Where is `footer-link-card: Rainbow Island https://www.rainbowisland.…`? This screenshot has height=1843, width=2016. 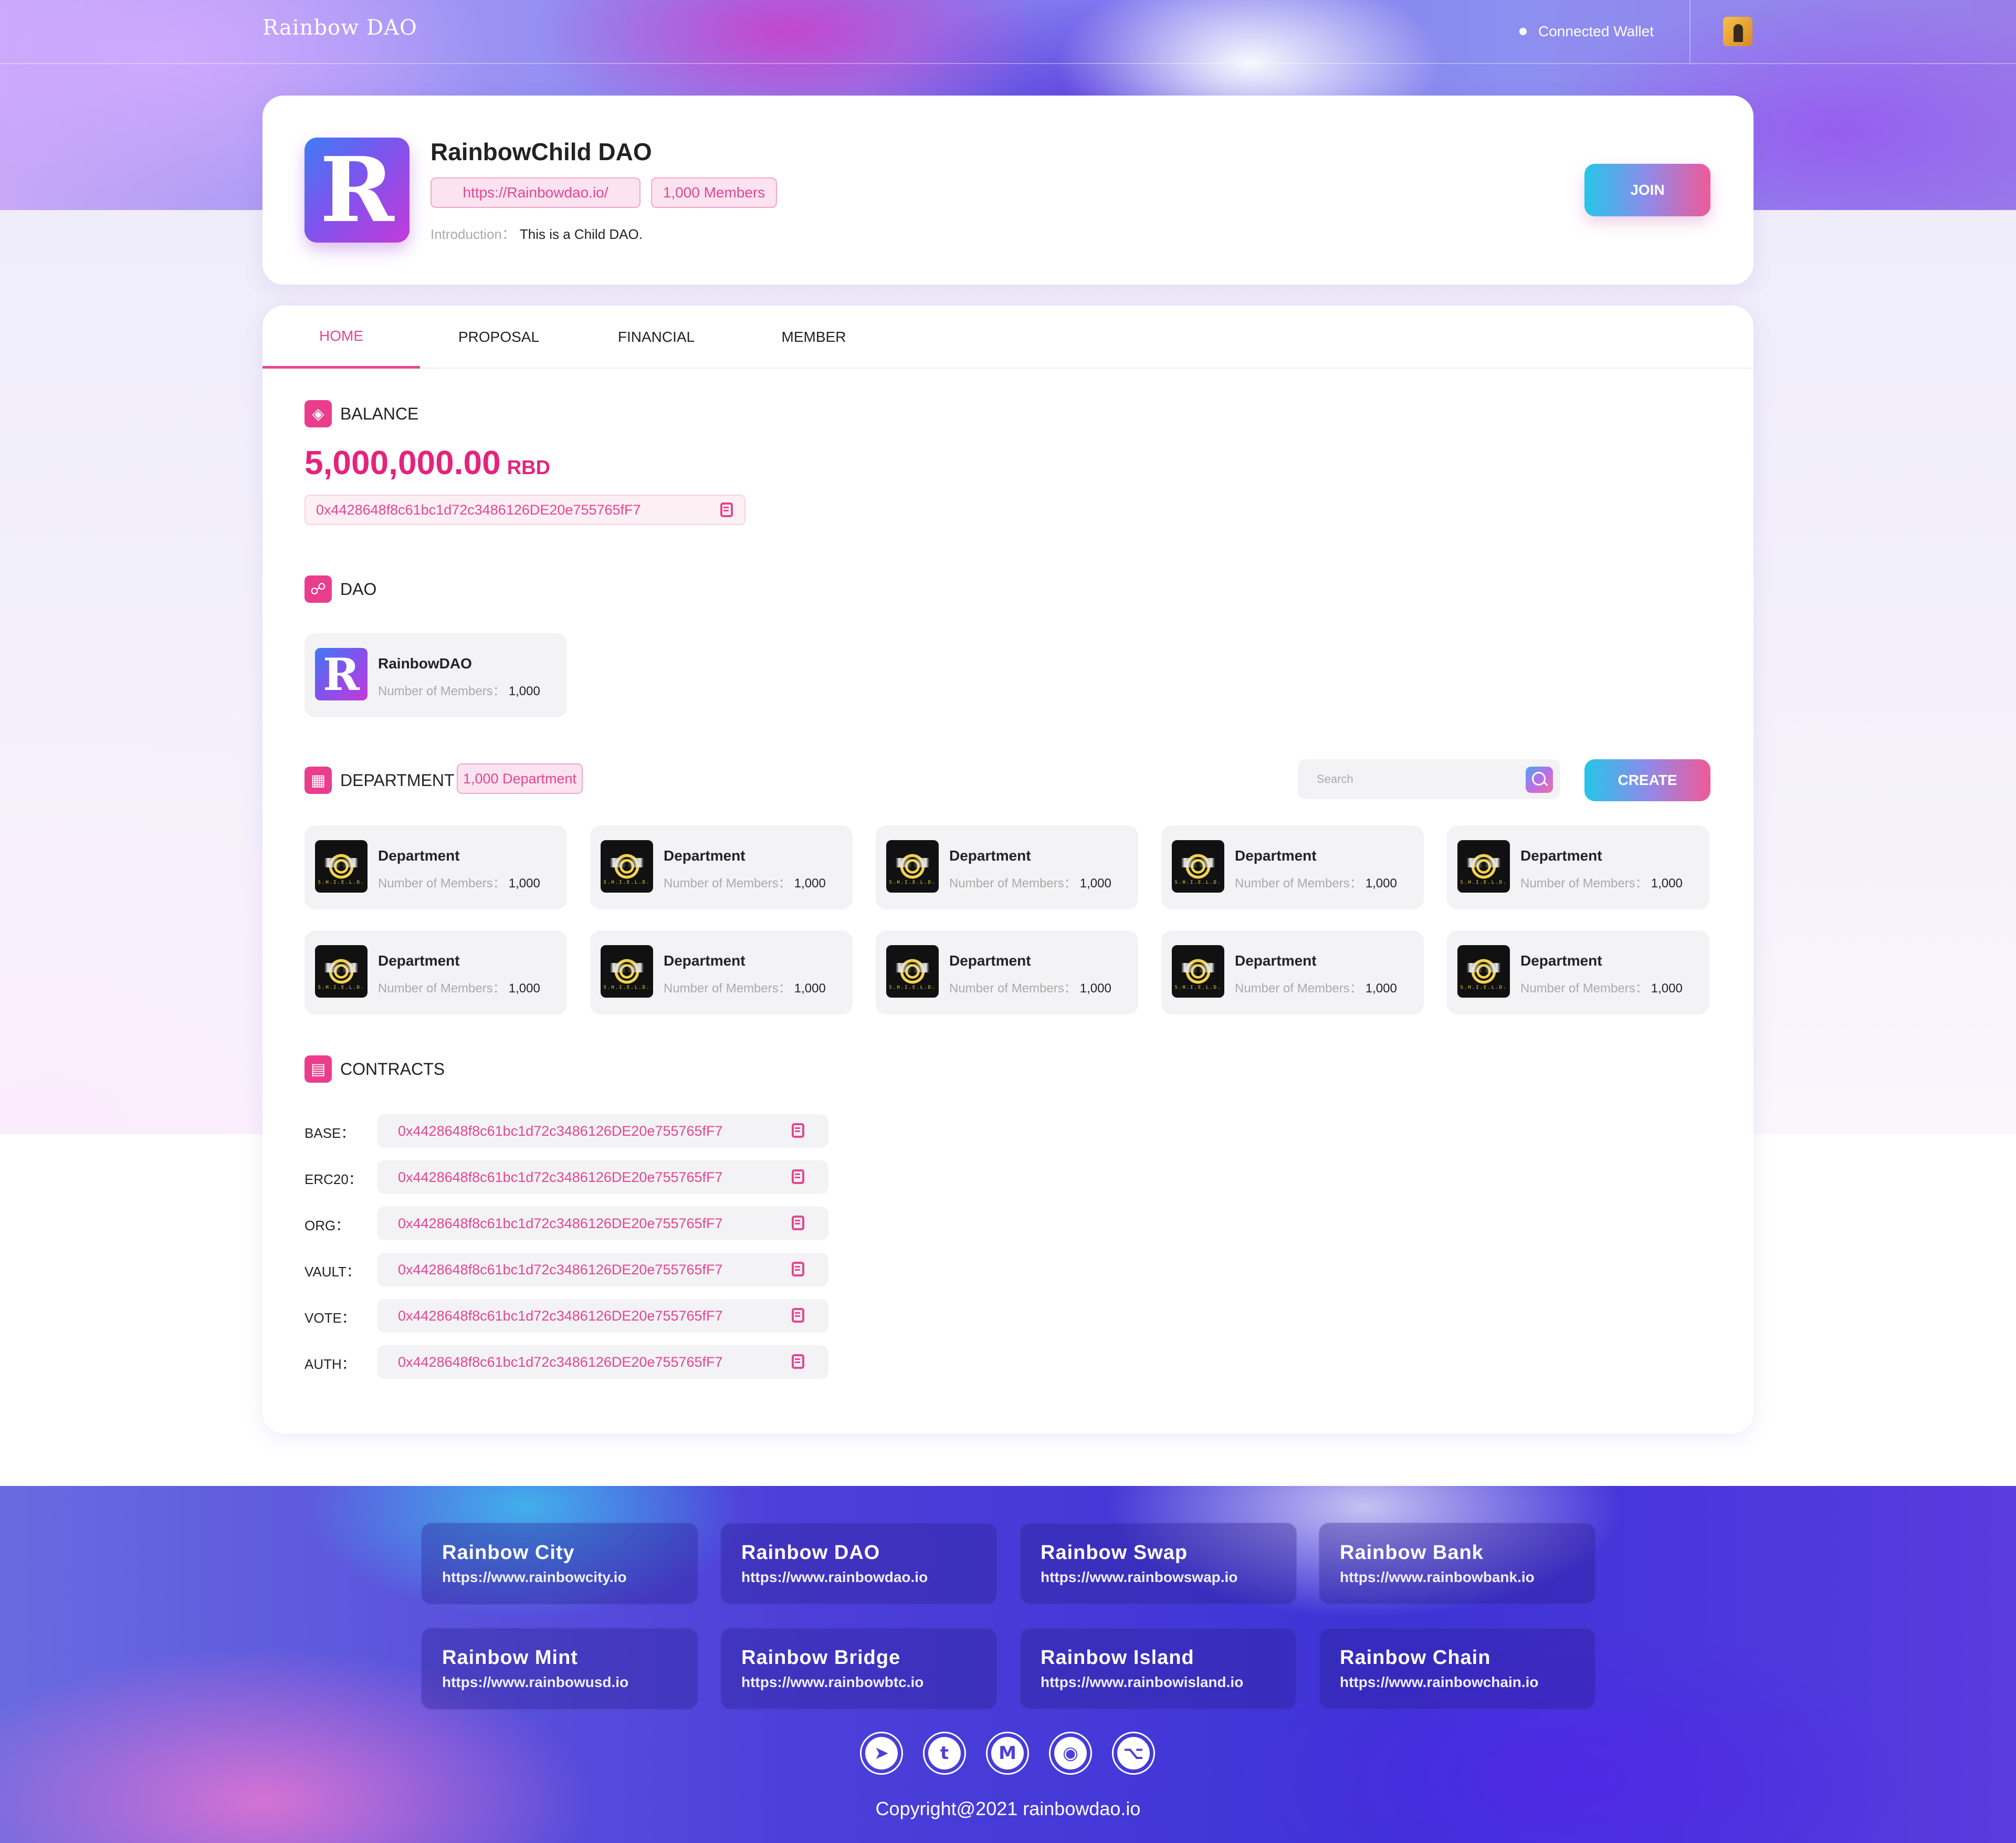
footer-link-card: Rainbow Island https://www.rainbowisland.… is located at coordinates (1158, 1669).